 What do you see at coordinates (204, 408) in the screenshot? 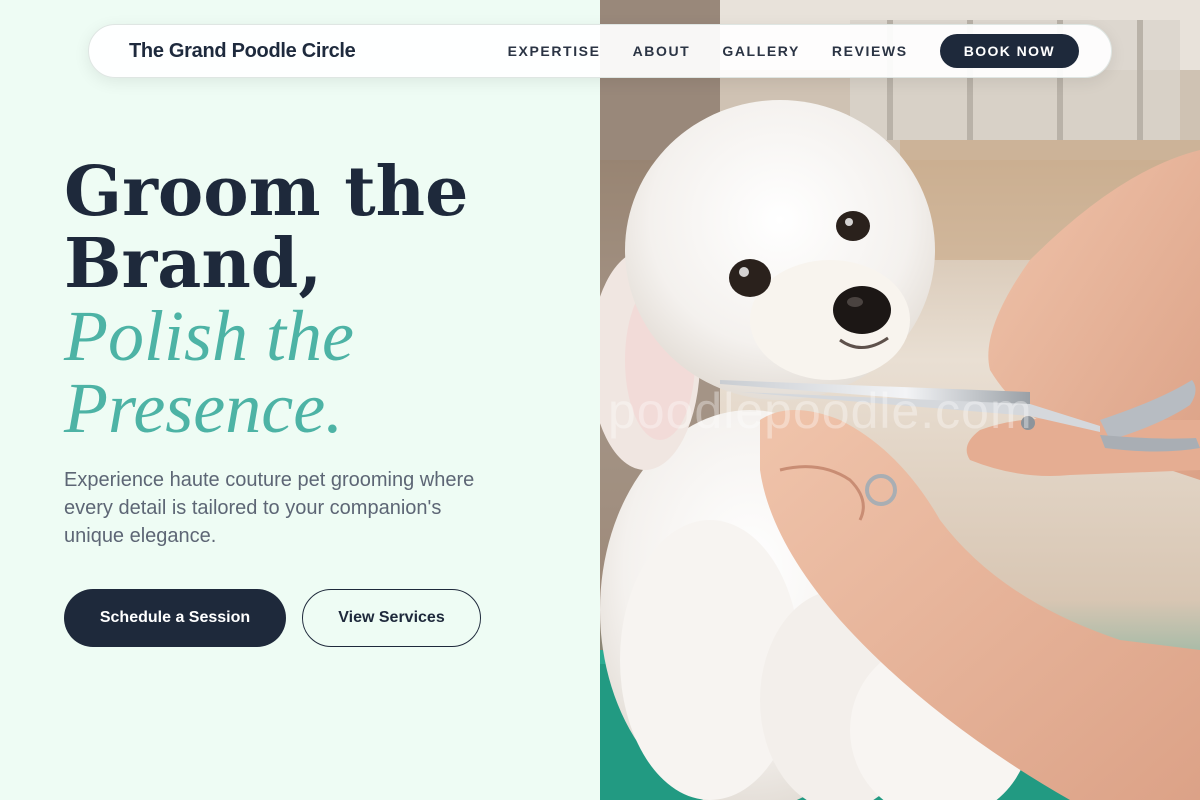
I see `headline-accent-line-2: Presence.` at bounding box center [204, 408].